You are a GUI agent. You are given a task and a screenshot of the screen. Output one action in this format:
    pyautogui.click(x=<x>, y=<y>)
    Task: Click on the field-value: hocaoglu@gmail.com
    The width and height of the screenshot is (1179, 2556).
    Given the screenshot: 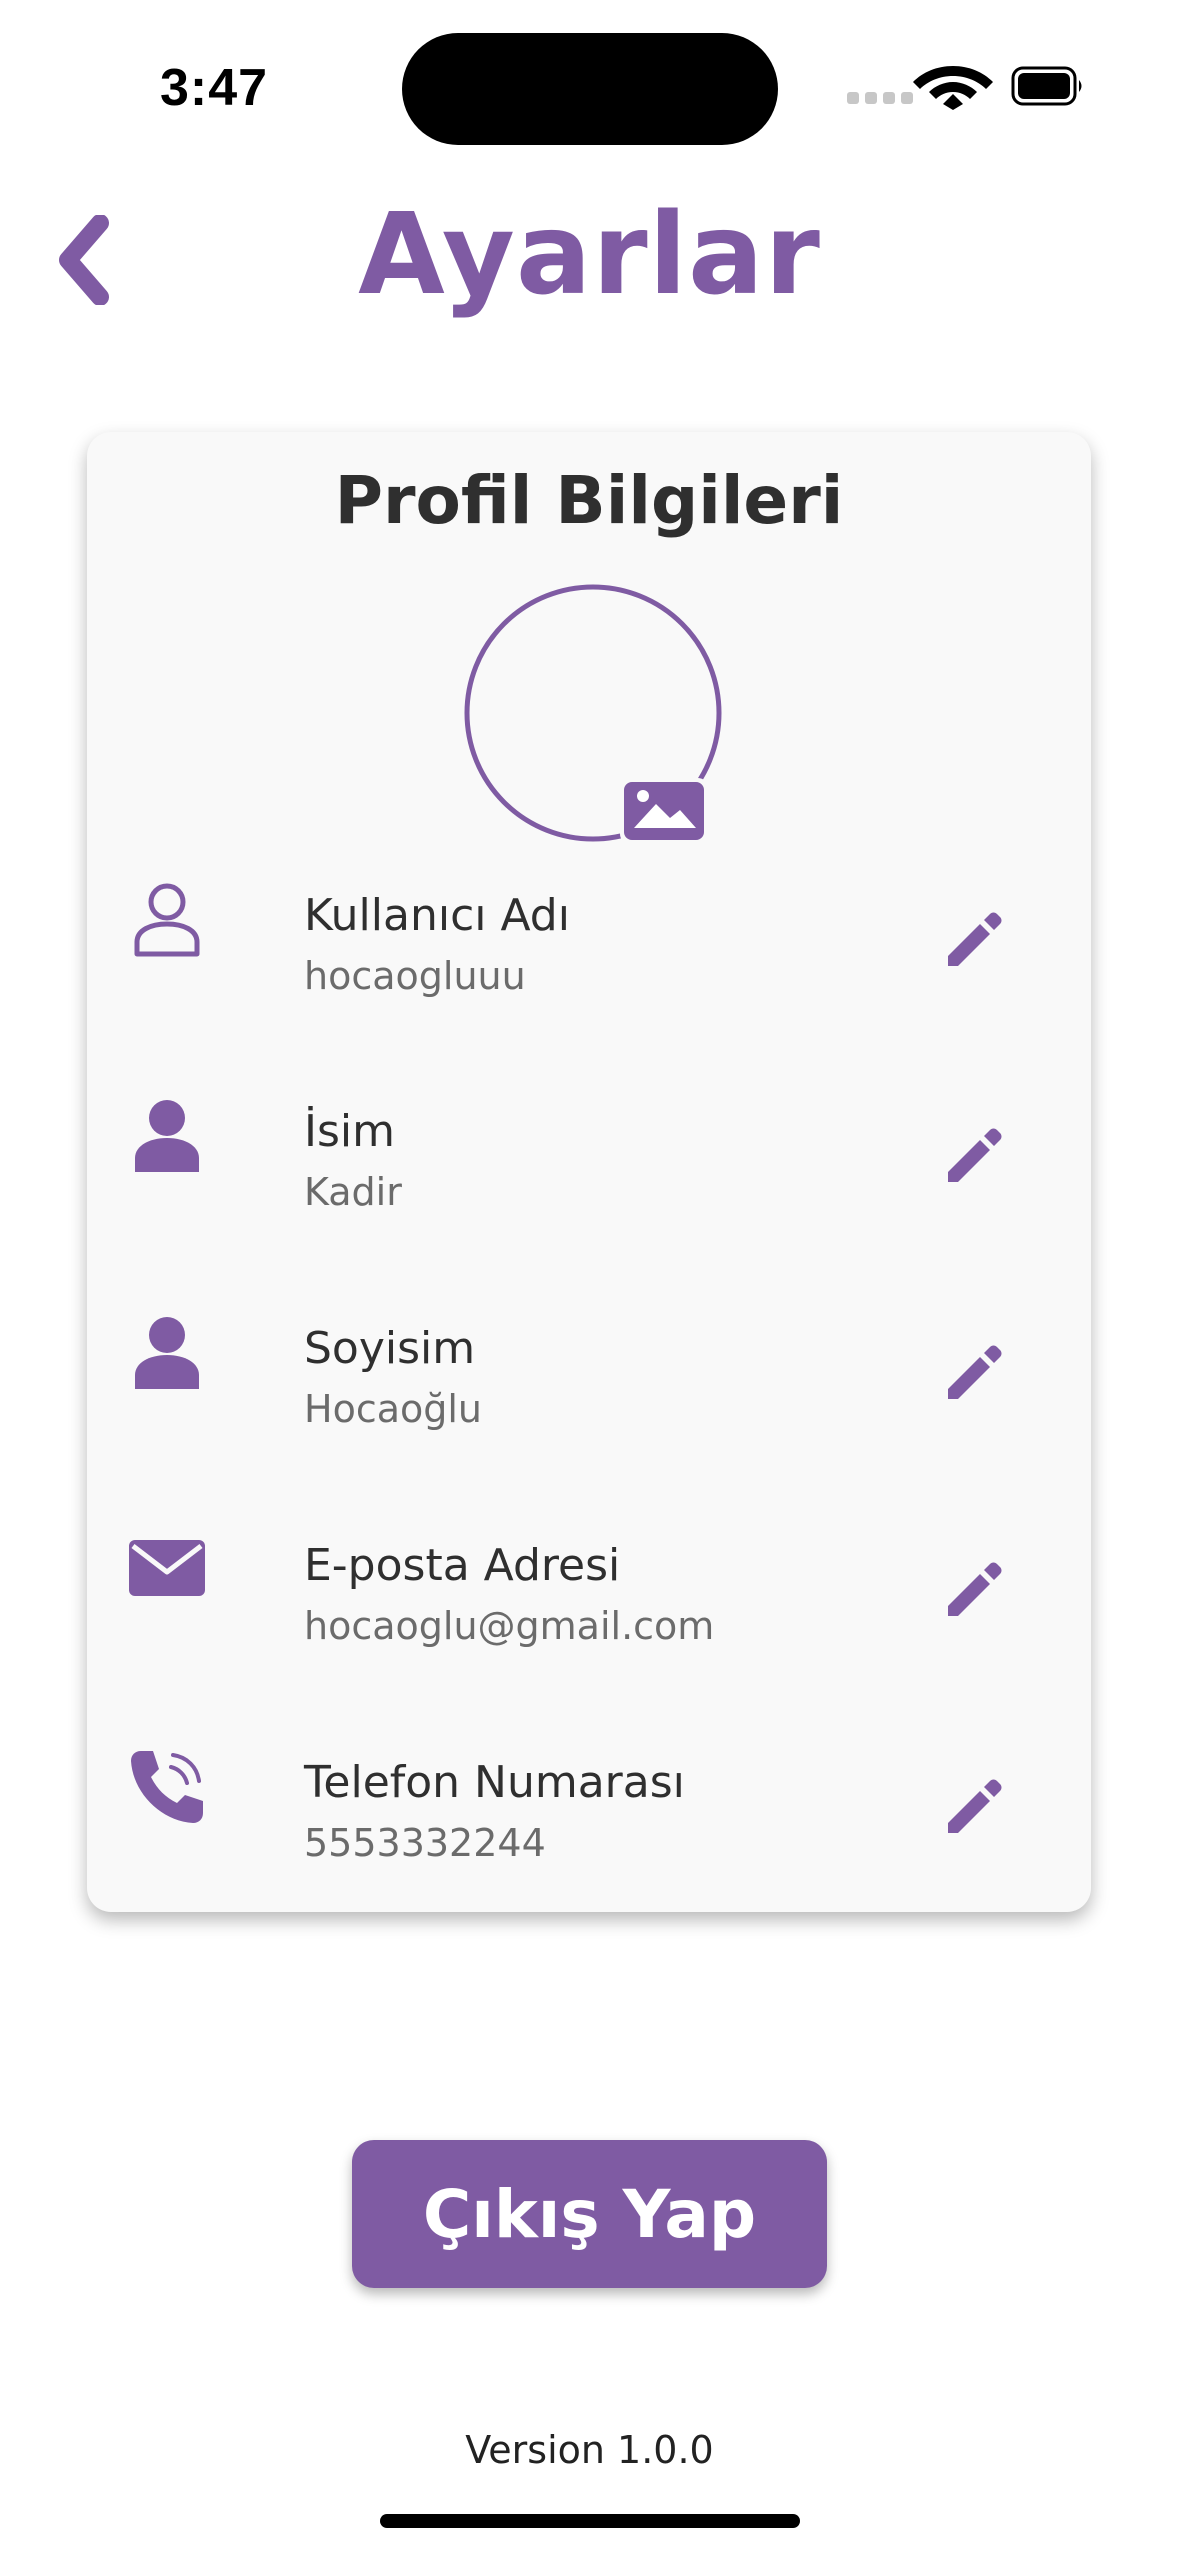 What is the action you would take?
    pyautogui.click(x=509, y=1626)
    